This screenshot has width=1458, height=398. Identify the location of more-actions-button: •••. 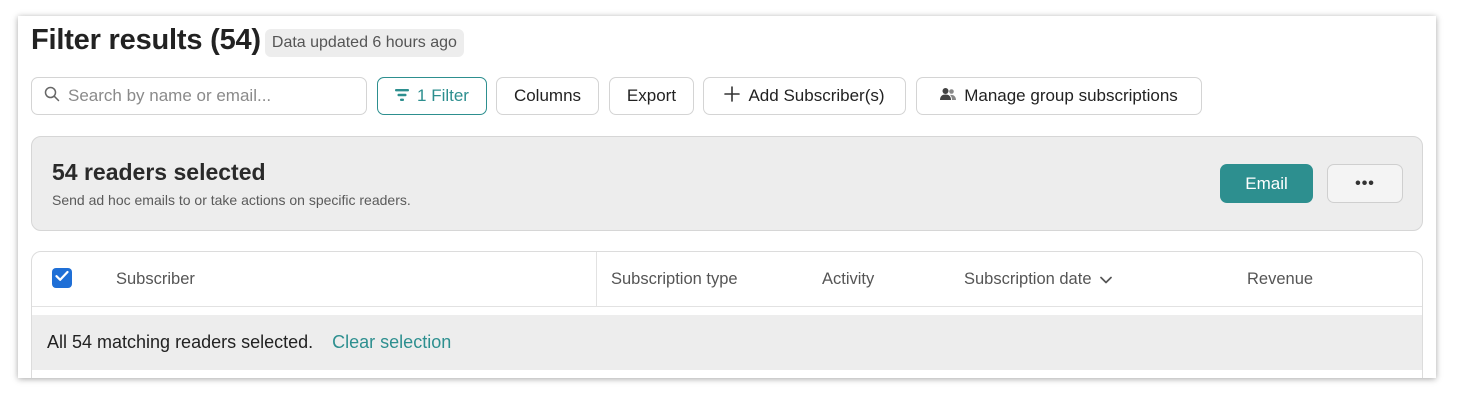
(1365, 183).